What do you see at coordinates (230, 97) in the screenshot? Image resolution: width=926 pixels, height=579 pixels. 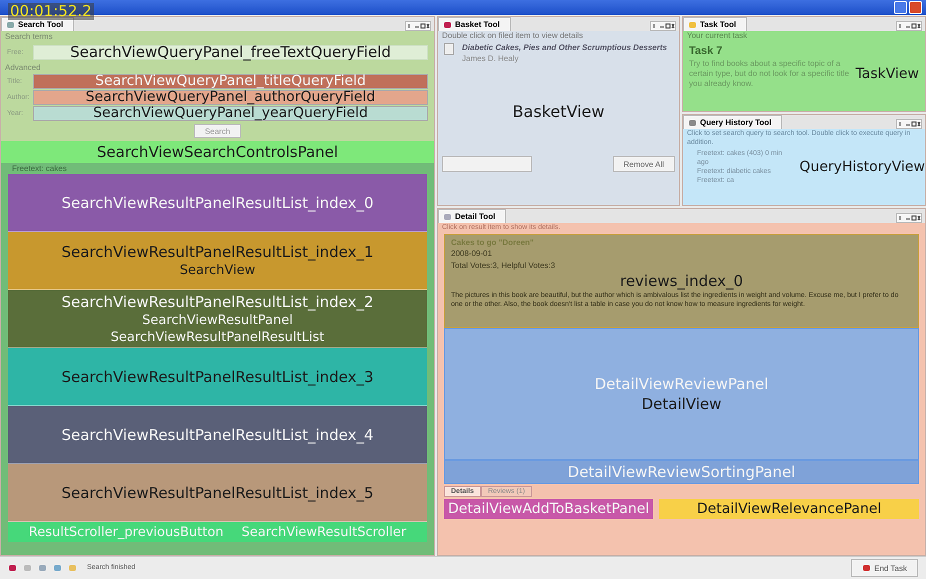 I see `query-field: SearchViewQueryPanel_authorQueryField` at bounding box center [230, 97].